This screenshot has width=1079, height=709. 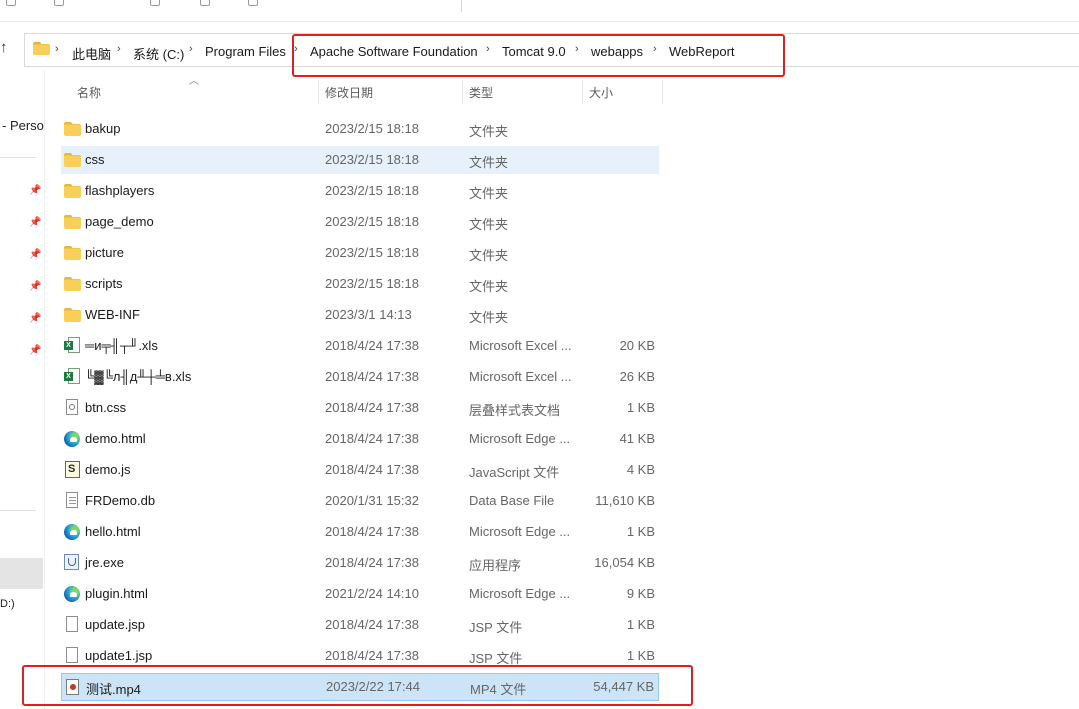 What do you see at coordinates (18, 510) in the screenshot?
I see `nav-divider` at bounding box center [18, 510].